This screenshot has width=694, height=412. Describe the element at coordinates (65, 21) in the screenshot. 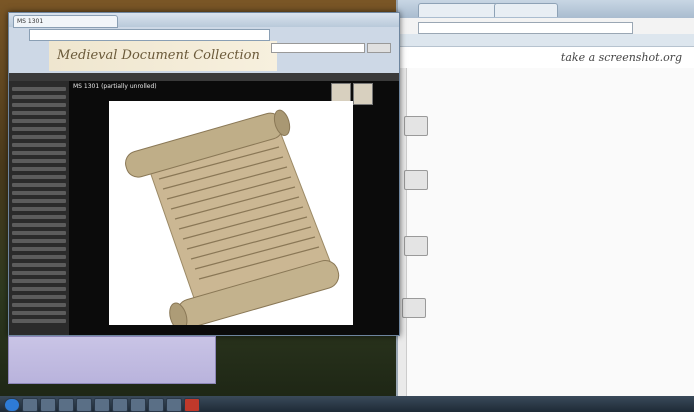

I see `left-tab-active: MS 1301` at that location.